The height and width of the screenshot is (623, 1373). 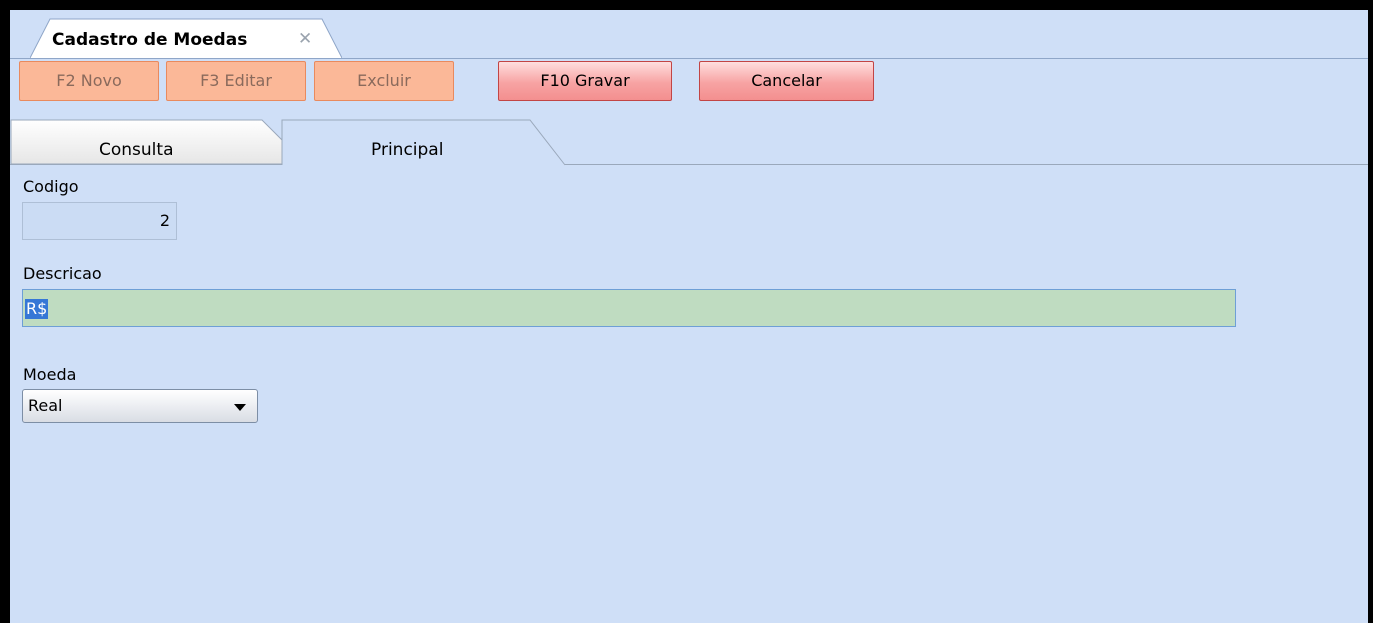 What do you see at coordinates (240, 407) in the screenshot?
I see `chevron-down-icon` at bounding box center [240, 407].